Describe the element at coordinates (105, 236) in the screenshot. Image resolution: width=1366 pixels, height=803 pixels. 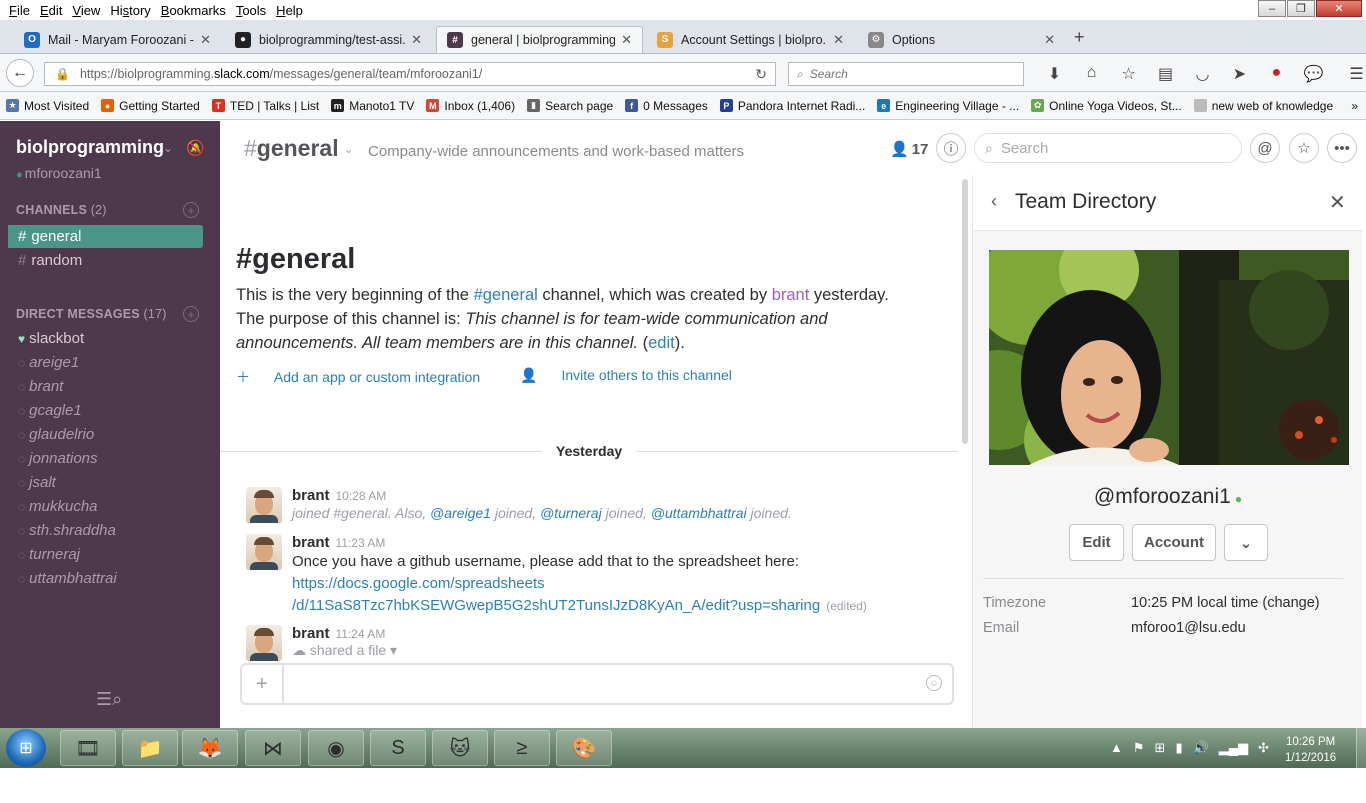
I see `sidebar-item-general: # general` at that location.